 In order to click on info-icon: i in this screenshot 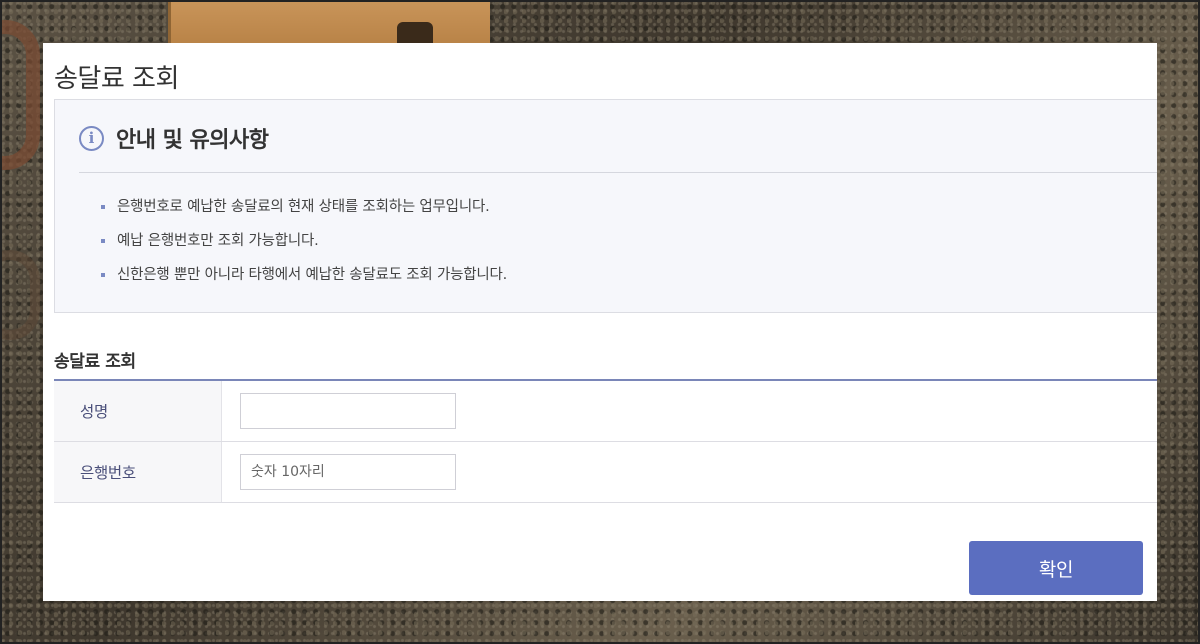, I will do `click(91, 138)`.